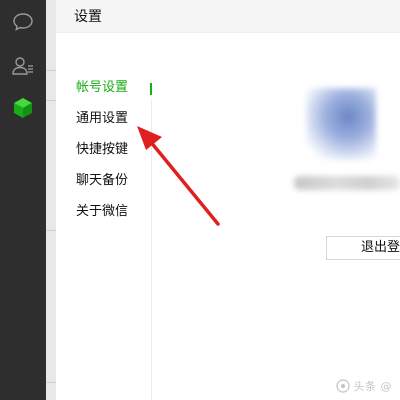 The height and width of the screenshot is (400, 400). Describe the element at coordinates (372, 386) in the screenshot. I see `watermark-text: 头条 @` at that location.